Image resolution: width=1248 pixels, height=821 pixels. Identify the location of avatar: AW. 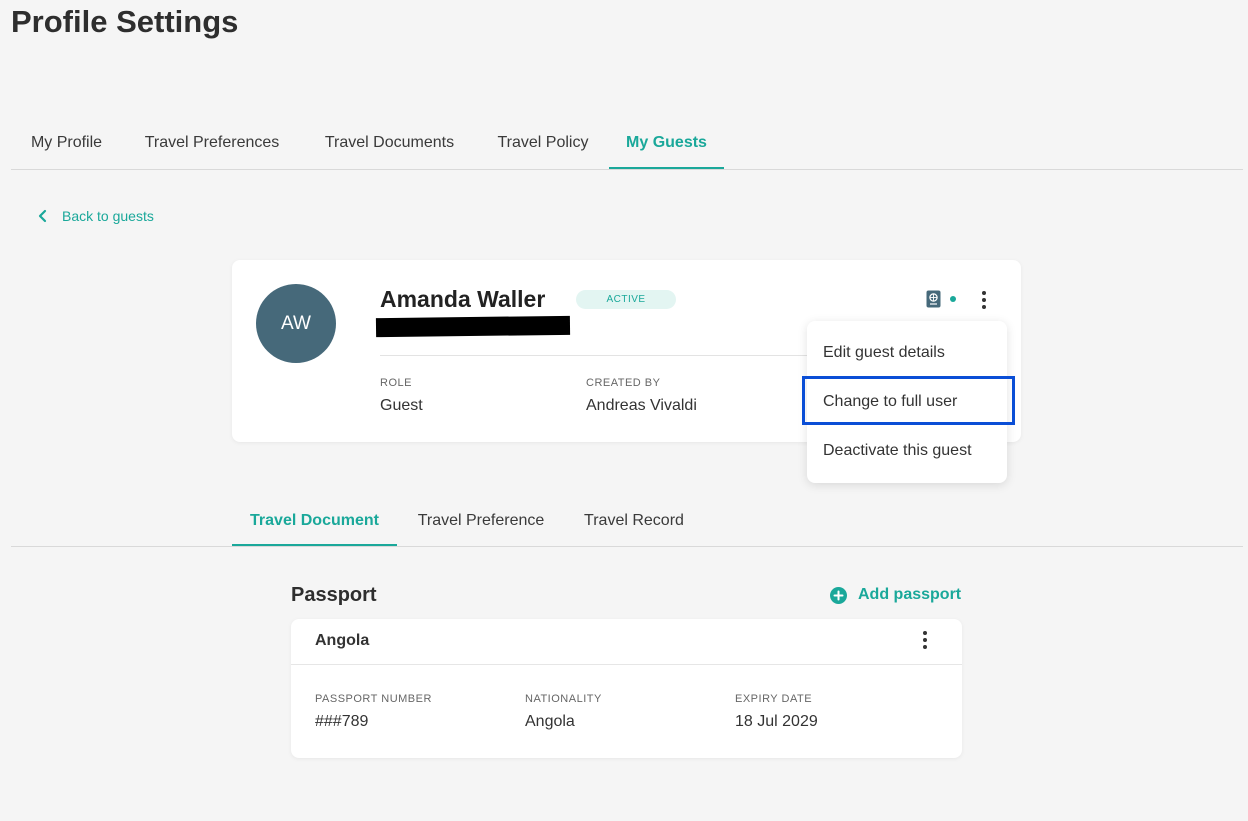
(296, 323).